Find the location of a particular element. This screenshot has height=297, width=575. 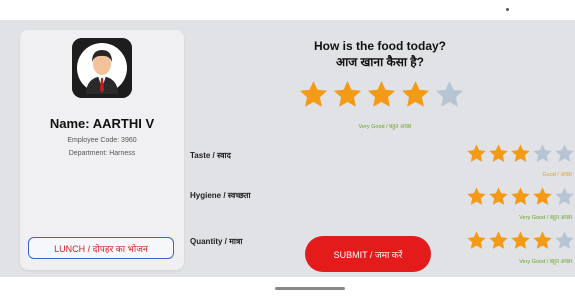

quantity-star-5-icon is located at coordinates (564, 240).